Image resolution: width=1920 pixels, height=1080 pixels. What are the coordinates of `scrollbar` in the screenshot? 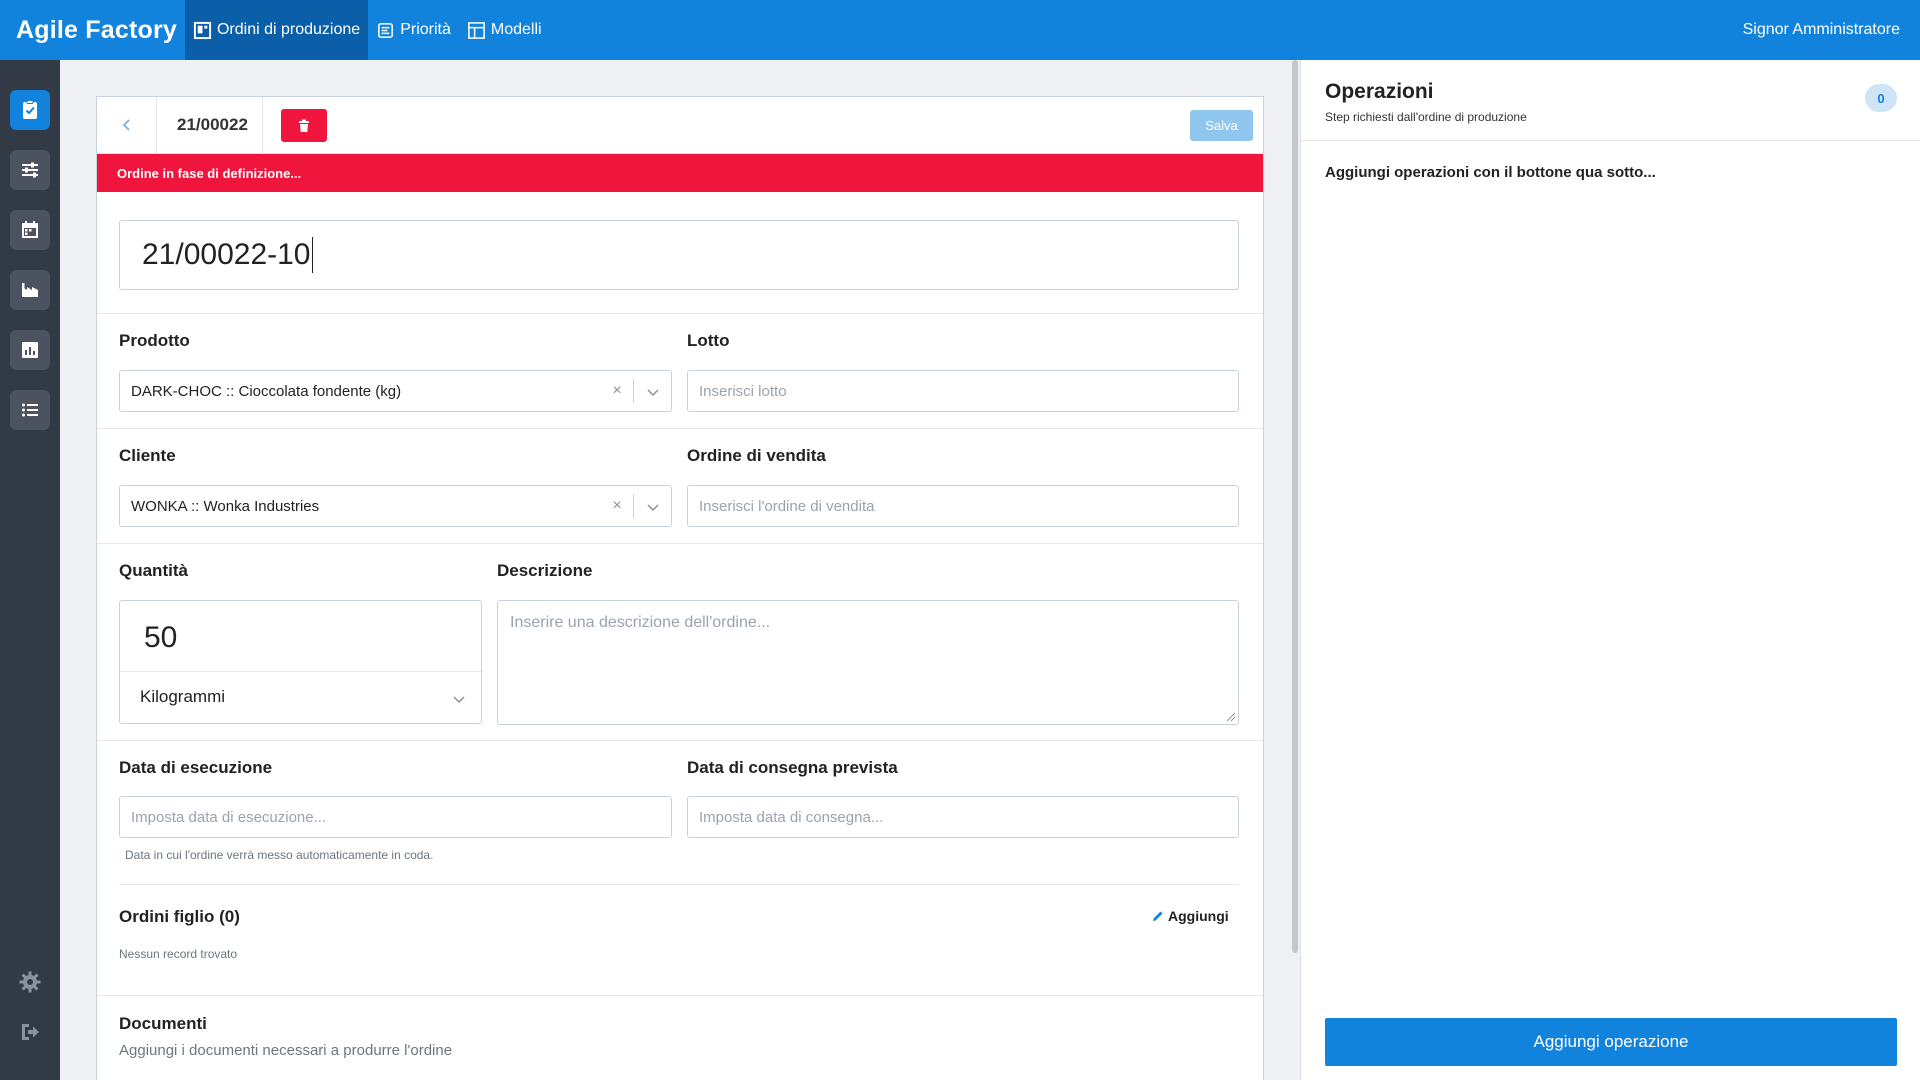 It's located at (1295, 506).